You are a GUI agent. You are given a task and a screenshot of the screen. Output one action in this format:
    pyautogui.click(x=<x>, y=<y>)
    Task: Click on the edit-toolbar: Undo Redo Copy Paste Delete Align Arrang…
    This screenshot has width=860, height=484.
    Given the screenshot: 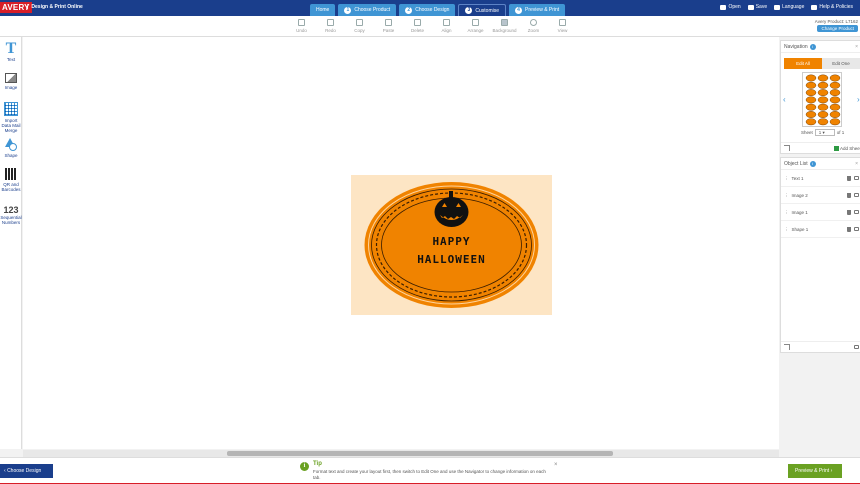 What is the action you would take?
    pyautogui.click(x=430, y=26)
    